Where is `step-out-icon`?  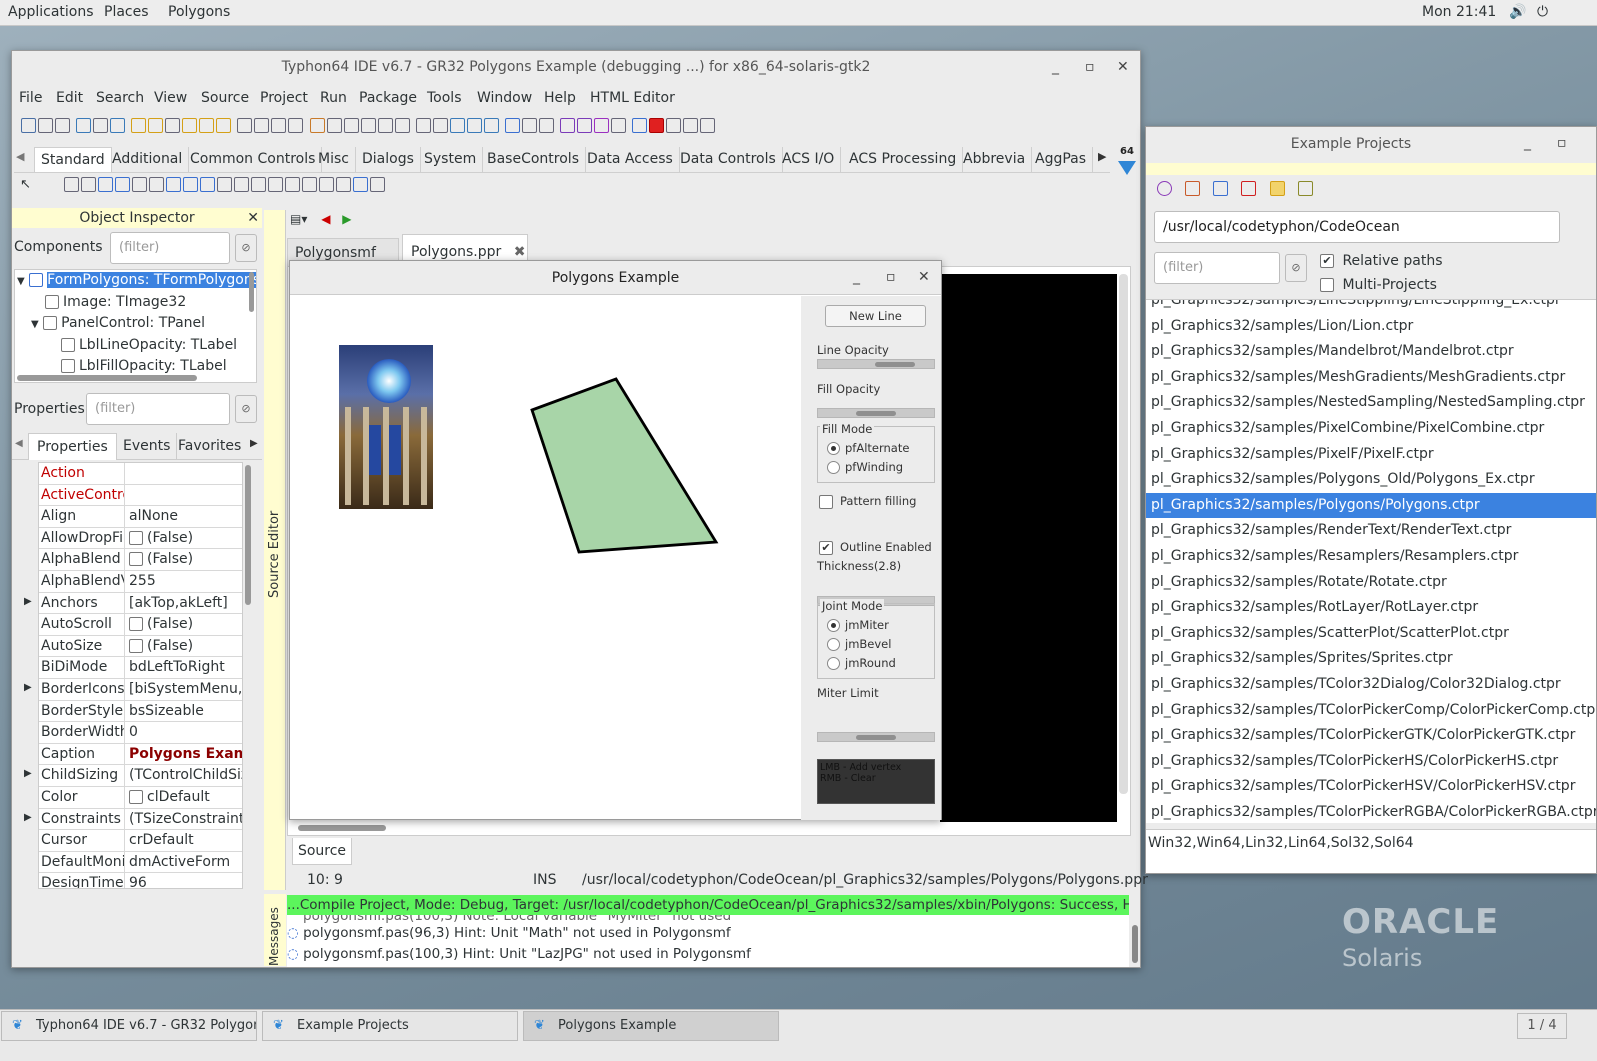
step-out-icon is located at coordinates (708, 125).